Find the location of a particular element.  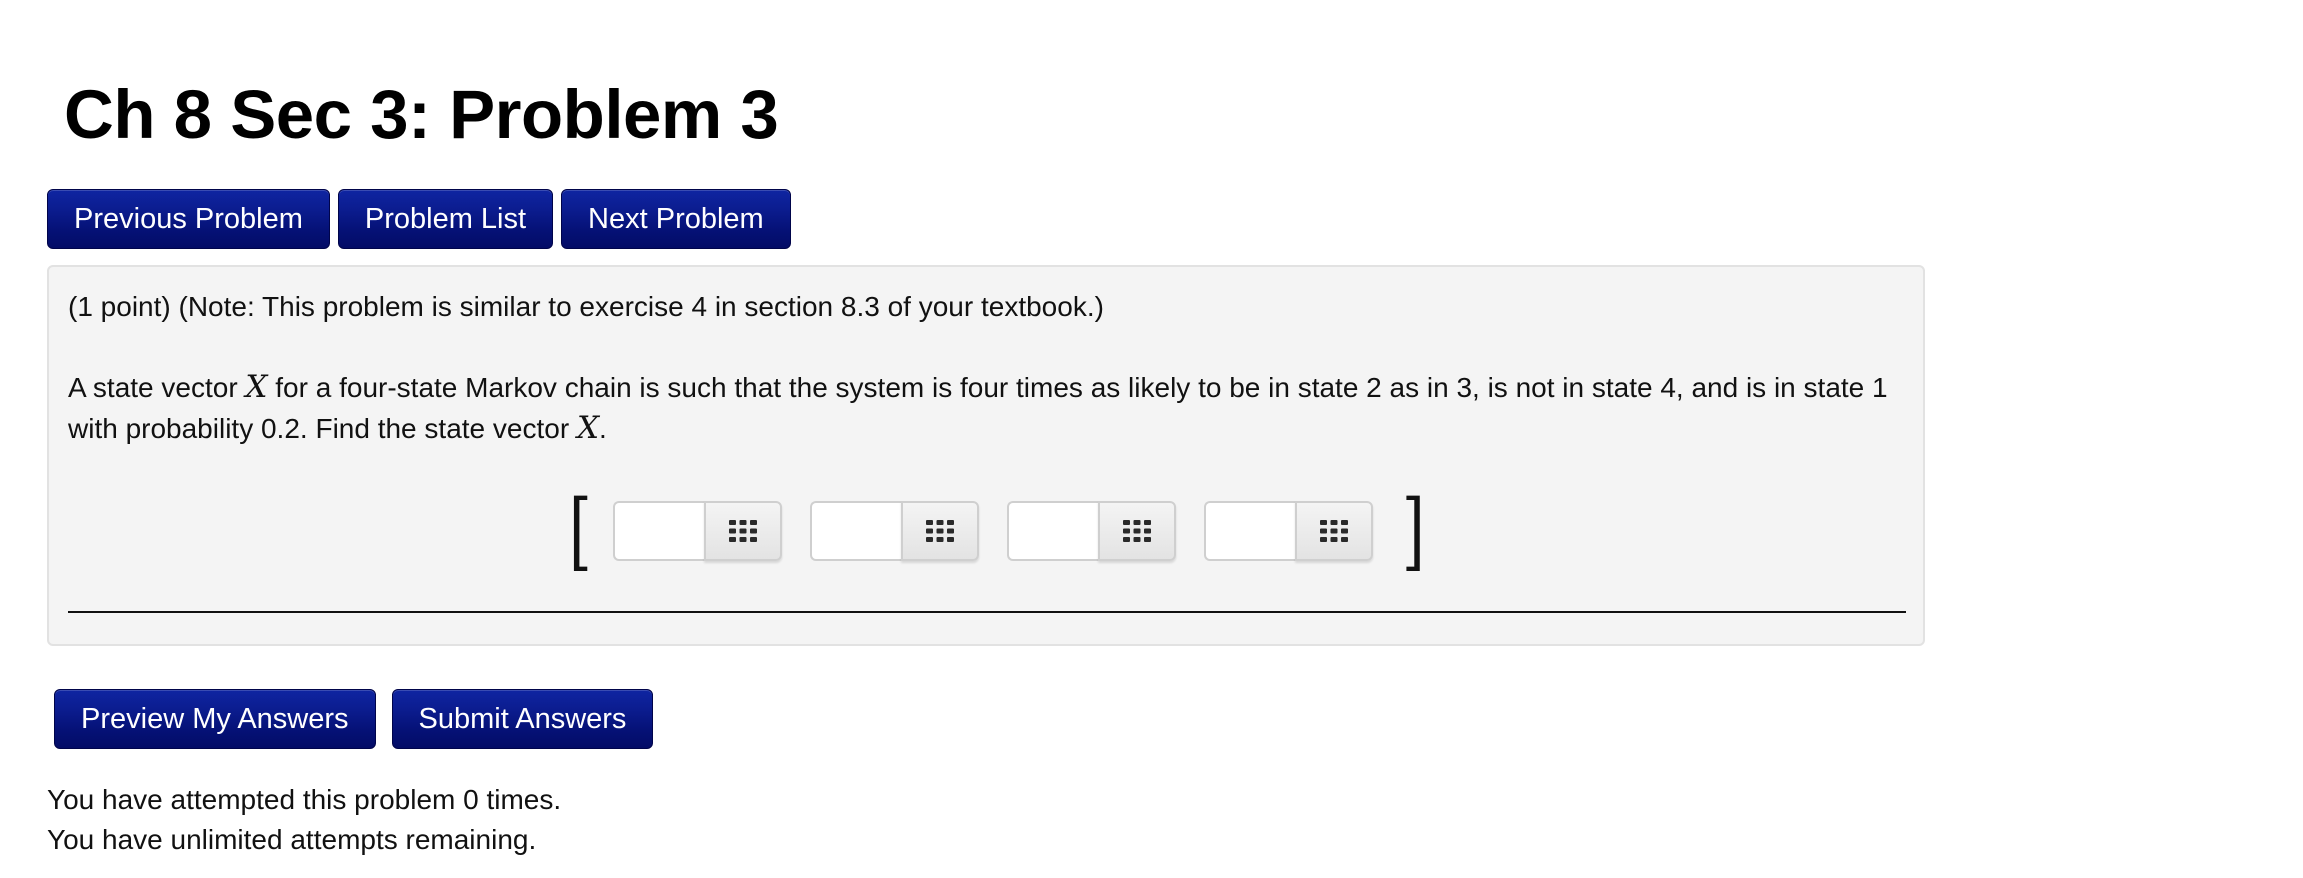

previous-problem-button: Previous Problem is located at coordinates (188, 219).